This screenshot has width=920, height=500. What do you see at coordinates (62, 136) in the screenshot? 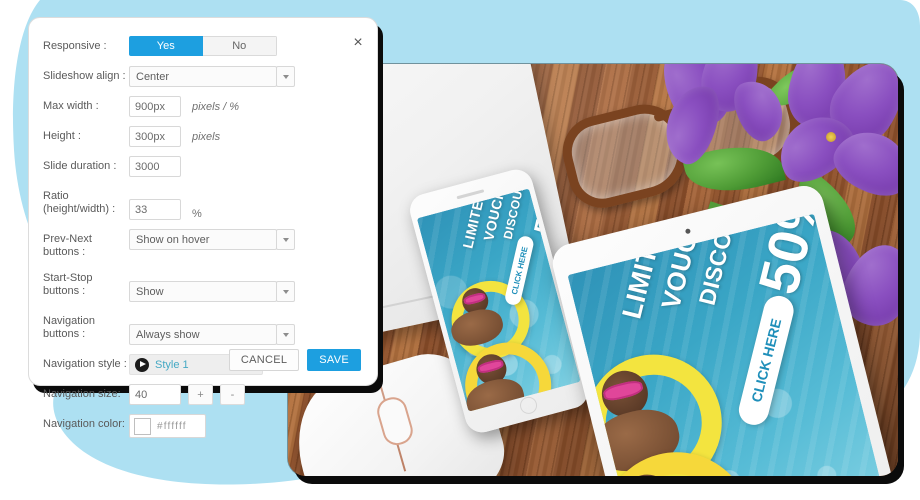
I see `label-height: Height :` at bounding box center [62, 136].